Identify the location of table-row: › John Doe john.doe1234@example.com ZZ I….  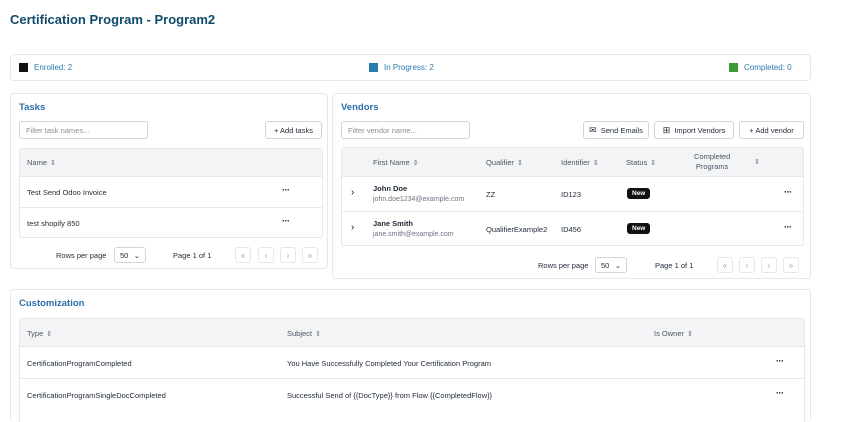
(572, 193).